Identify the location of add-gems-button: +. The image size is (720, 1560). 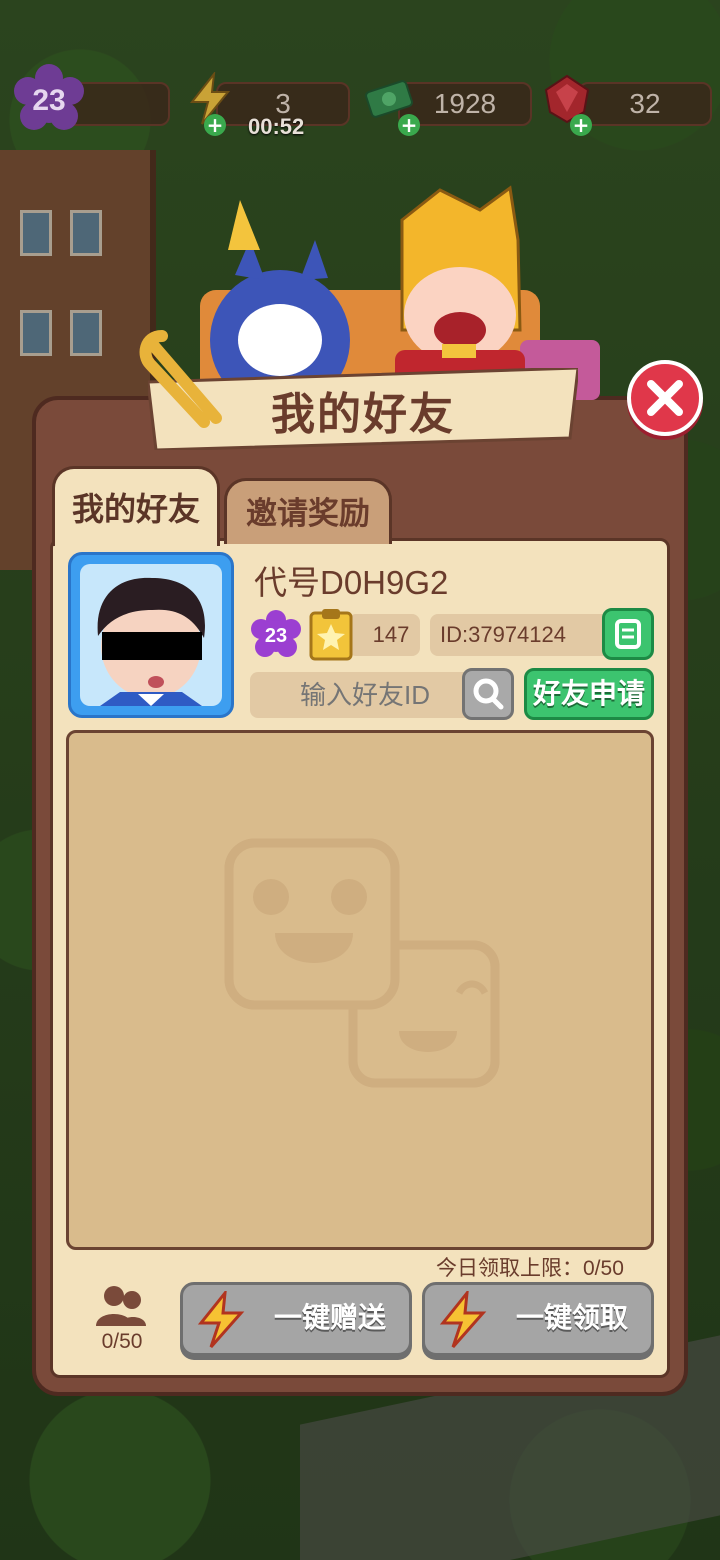
(581, 125).